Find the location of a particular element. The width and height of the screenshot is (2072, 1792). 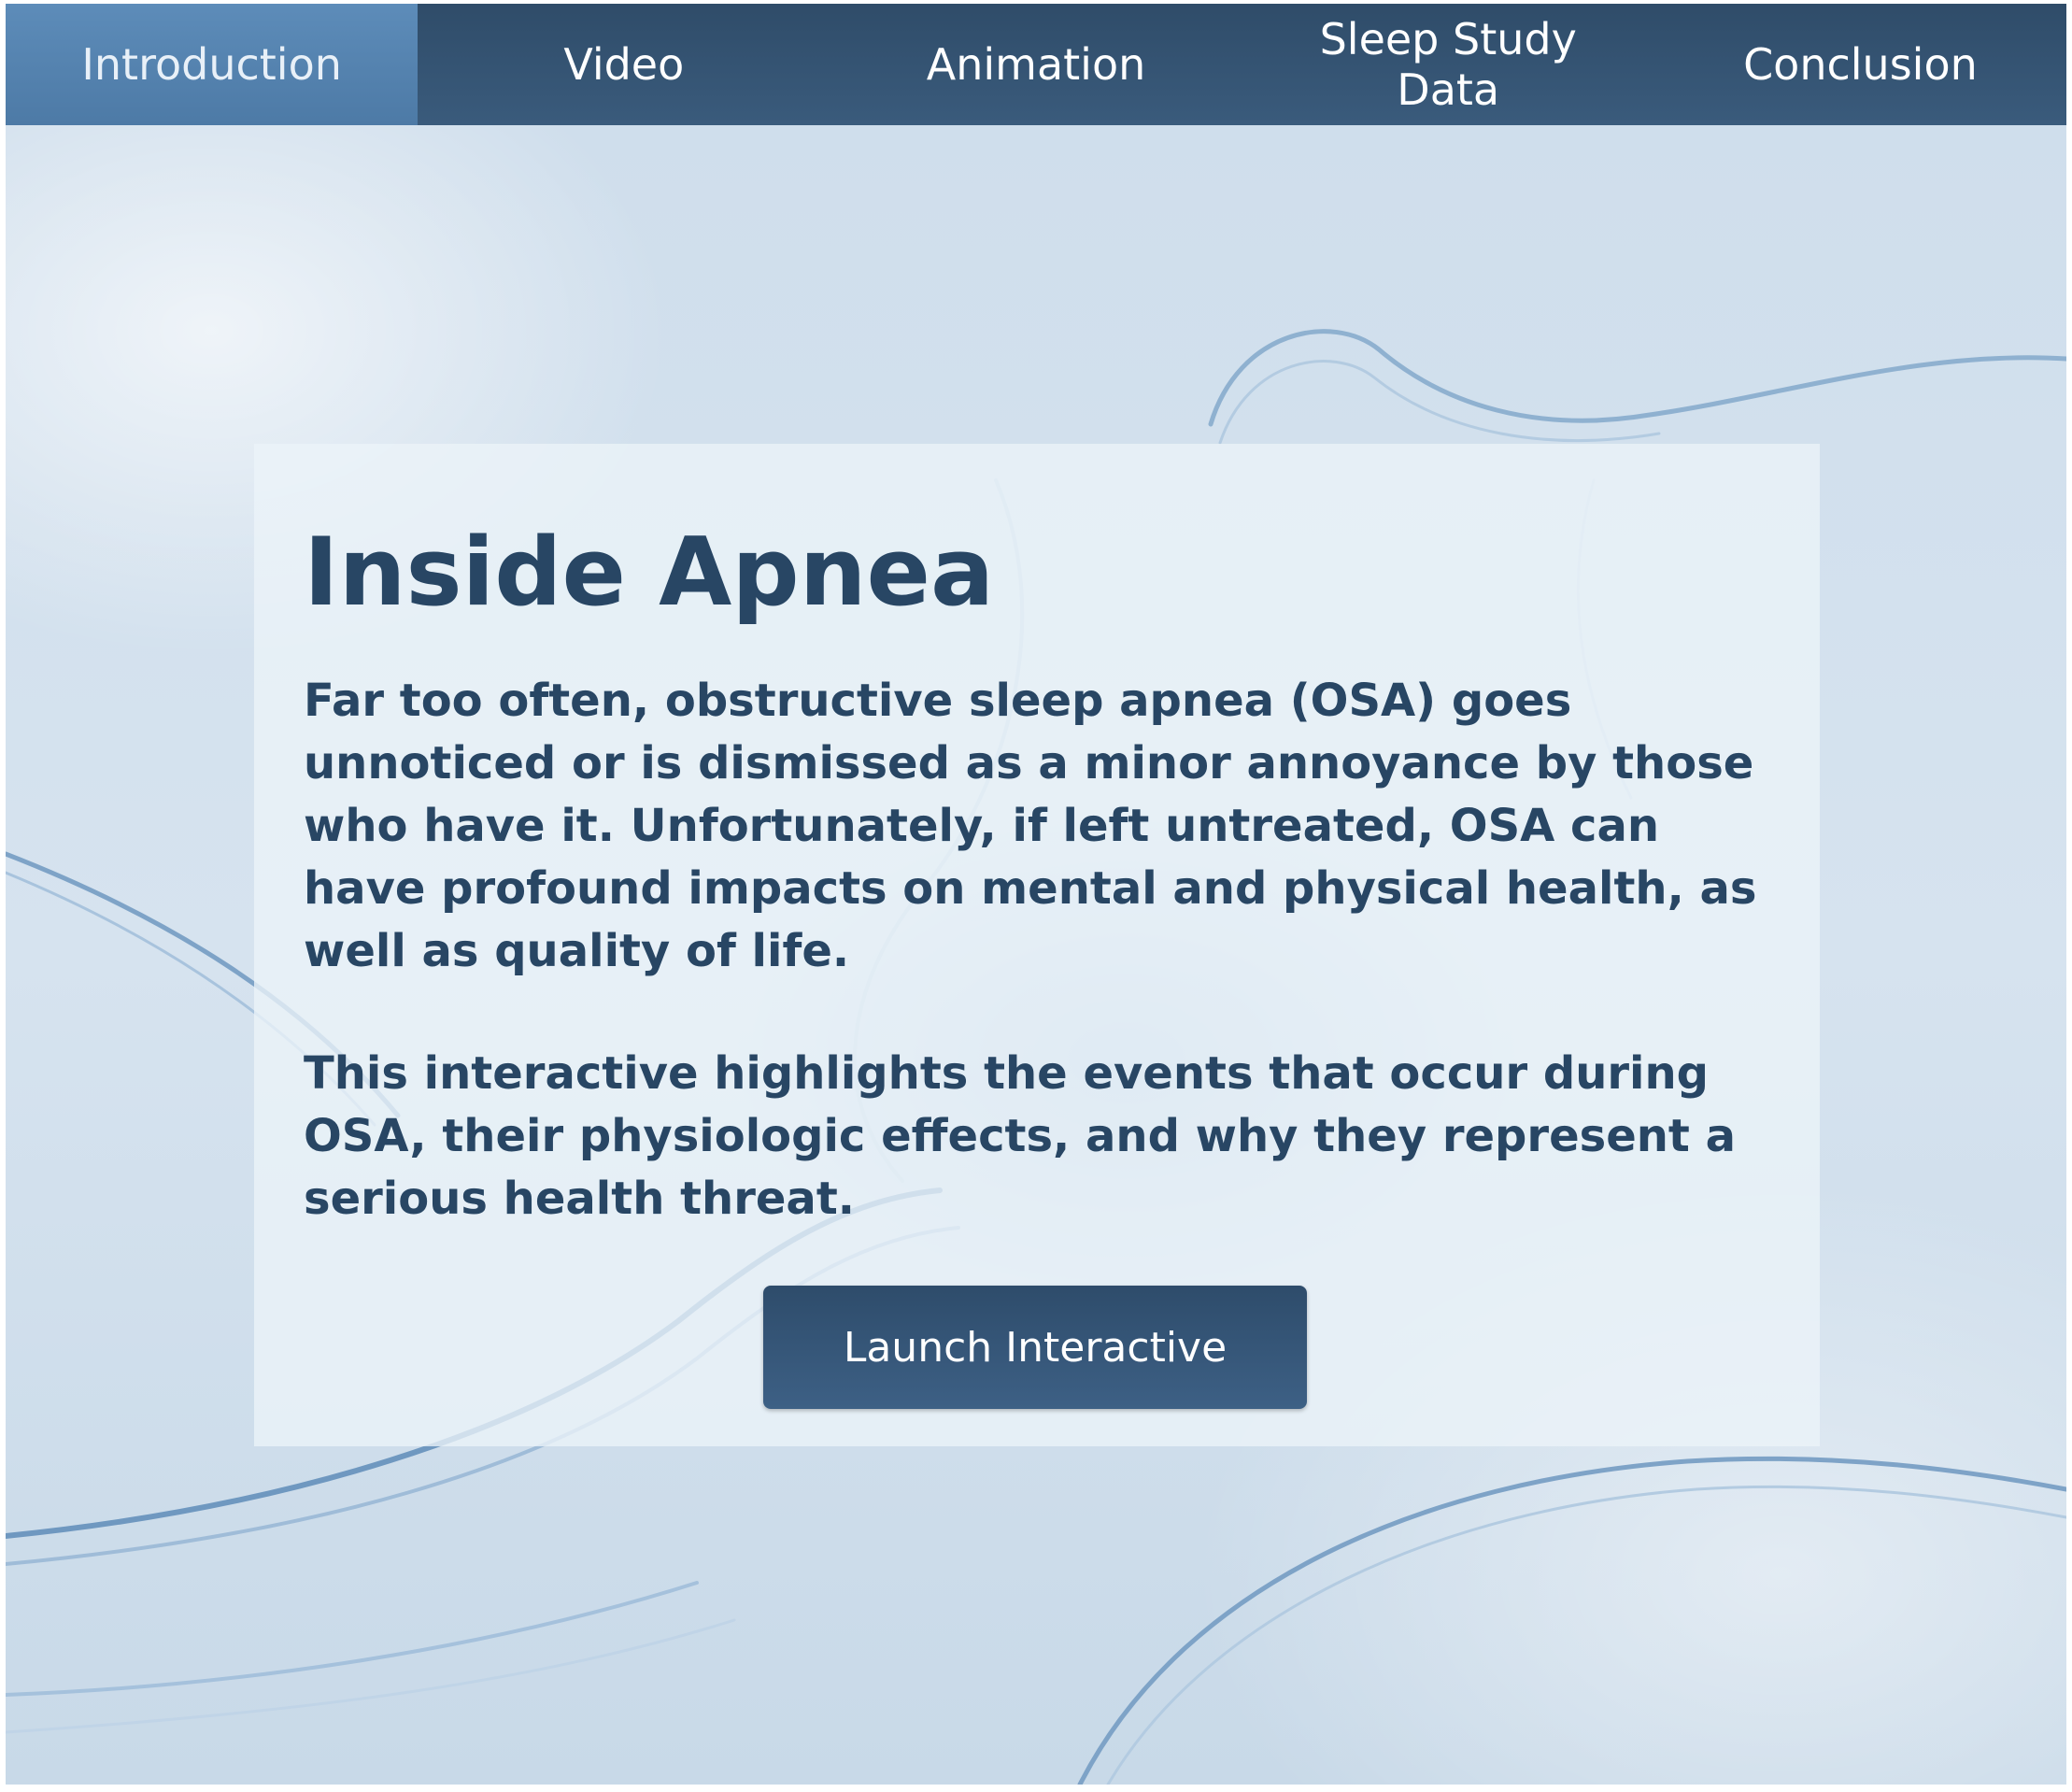

page-title: Inside Apnea is located at coordinates (649, 572).